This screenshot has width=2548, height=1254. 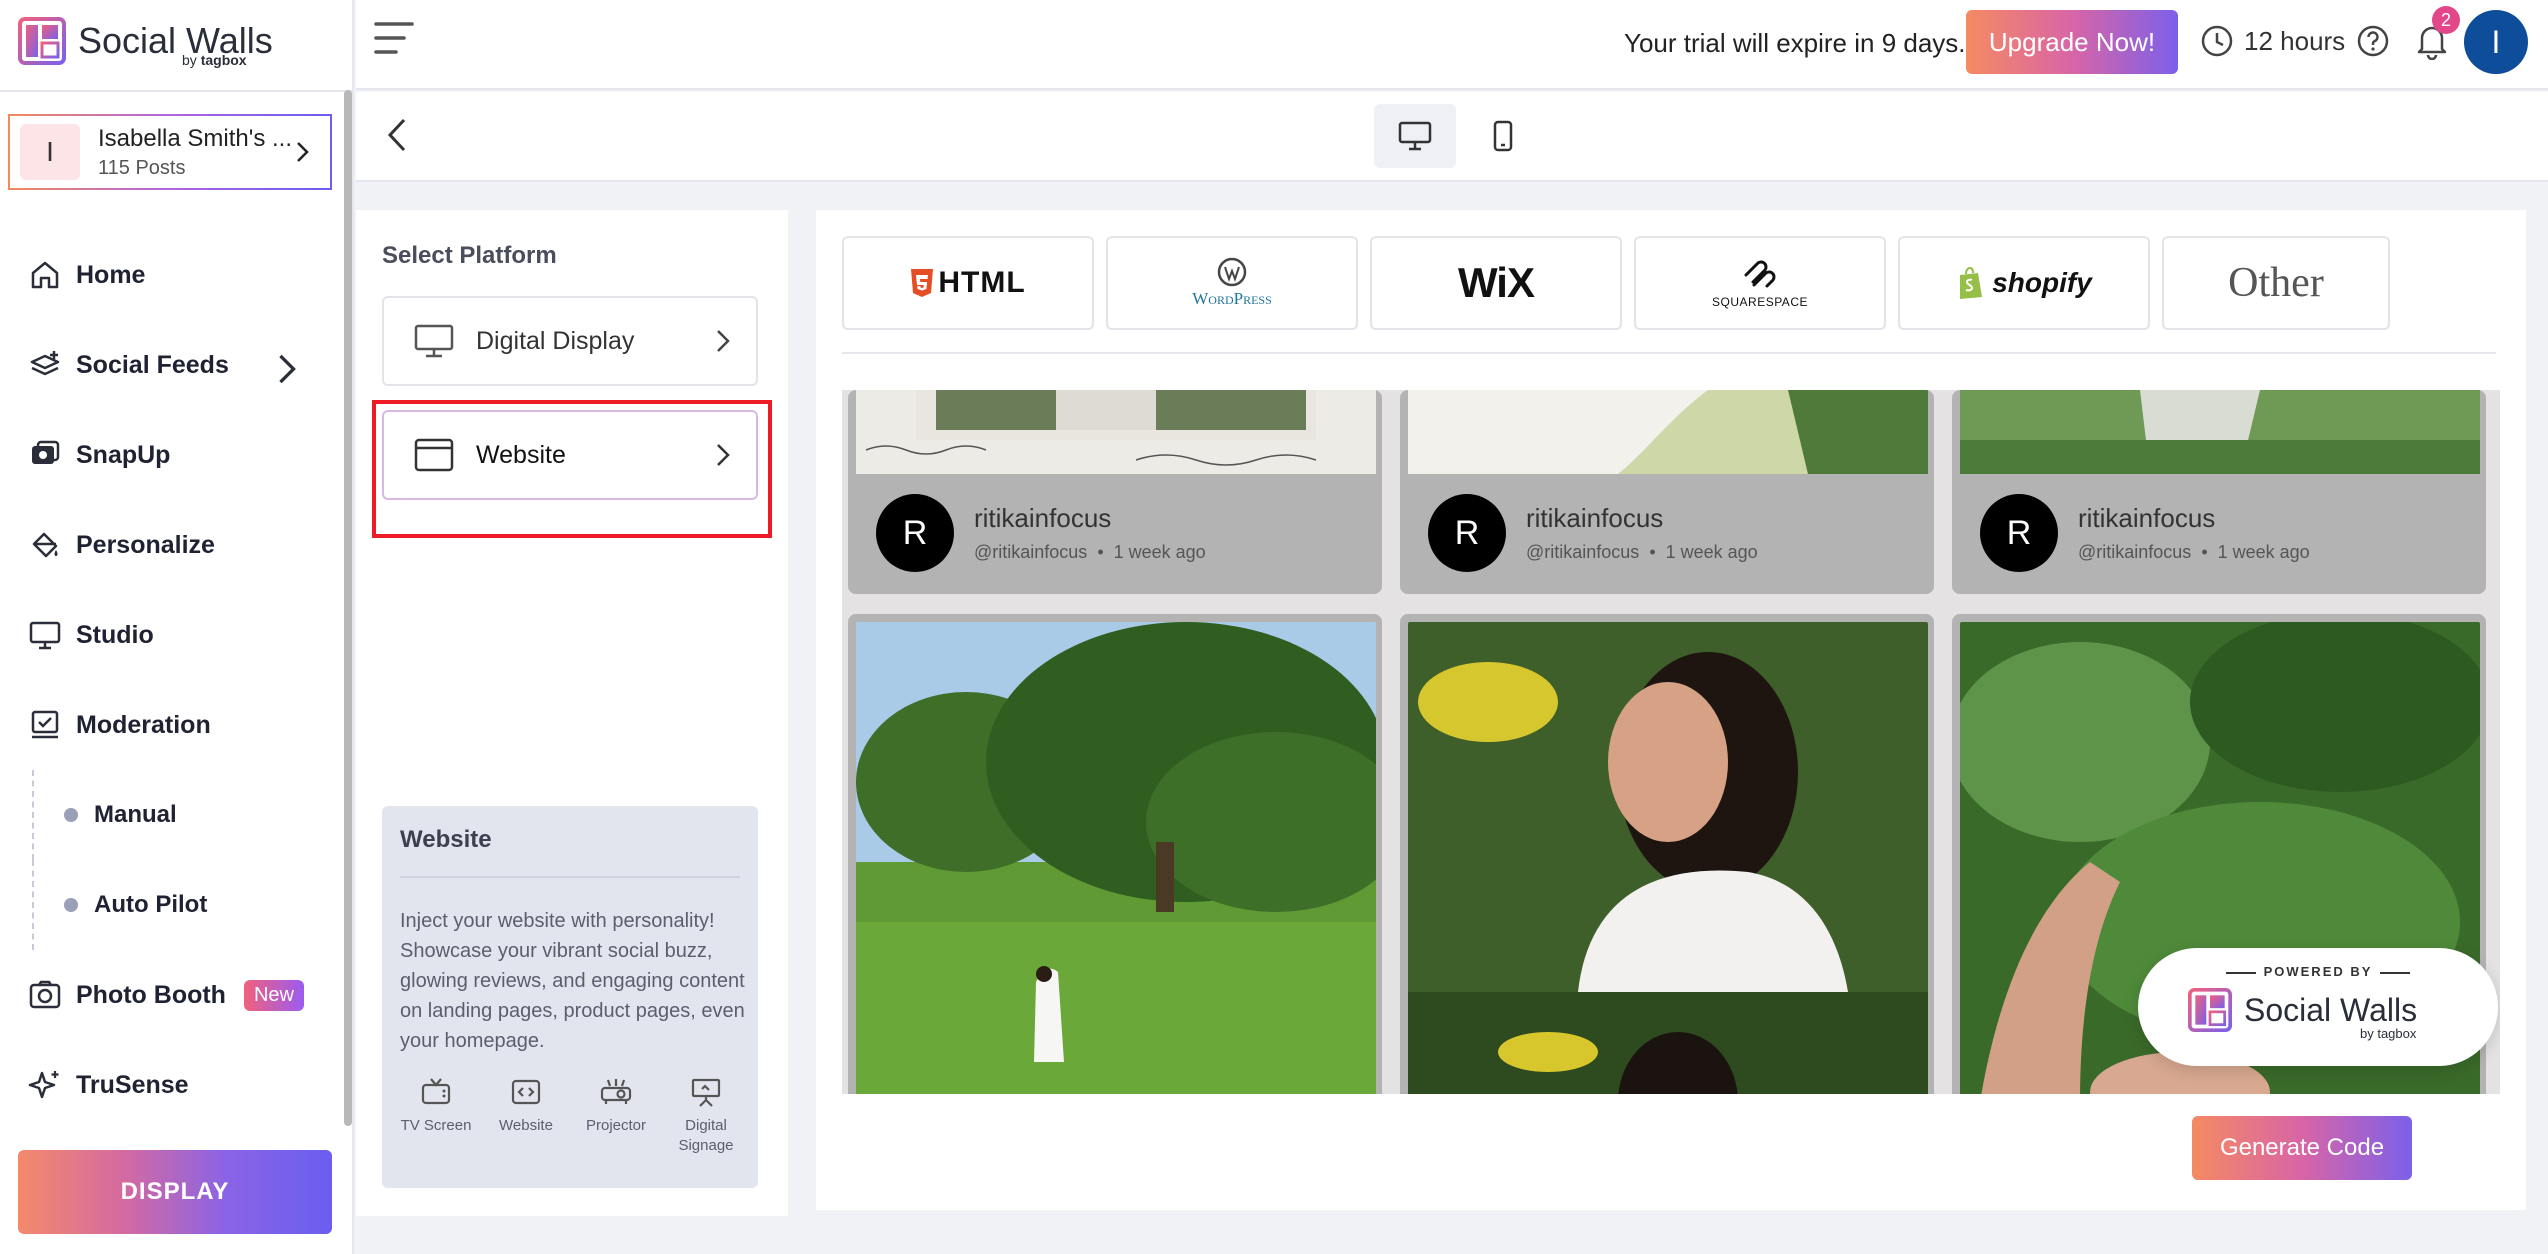 I want to click on wix-label: WiX, so click(x=1496, y=282).